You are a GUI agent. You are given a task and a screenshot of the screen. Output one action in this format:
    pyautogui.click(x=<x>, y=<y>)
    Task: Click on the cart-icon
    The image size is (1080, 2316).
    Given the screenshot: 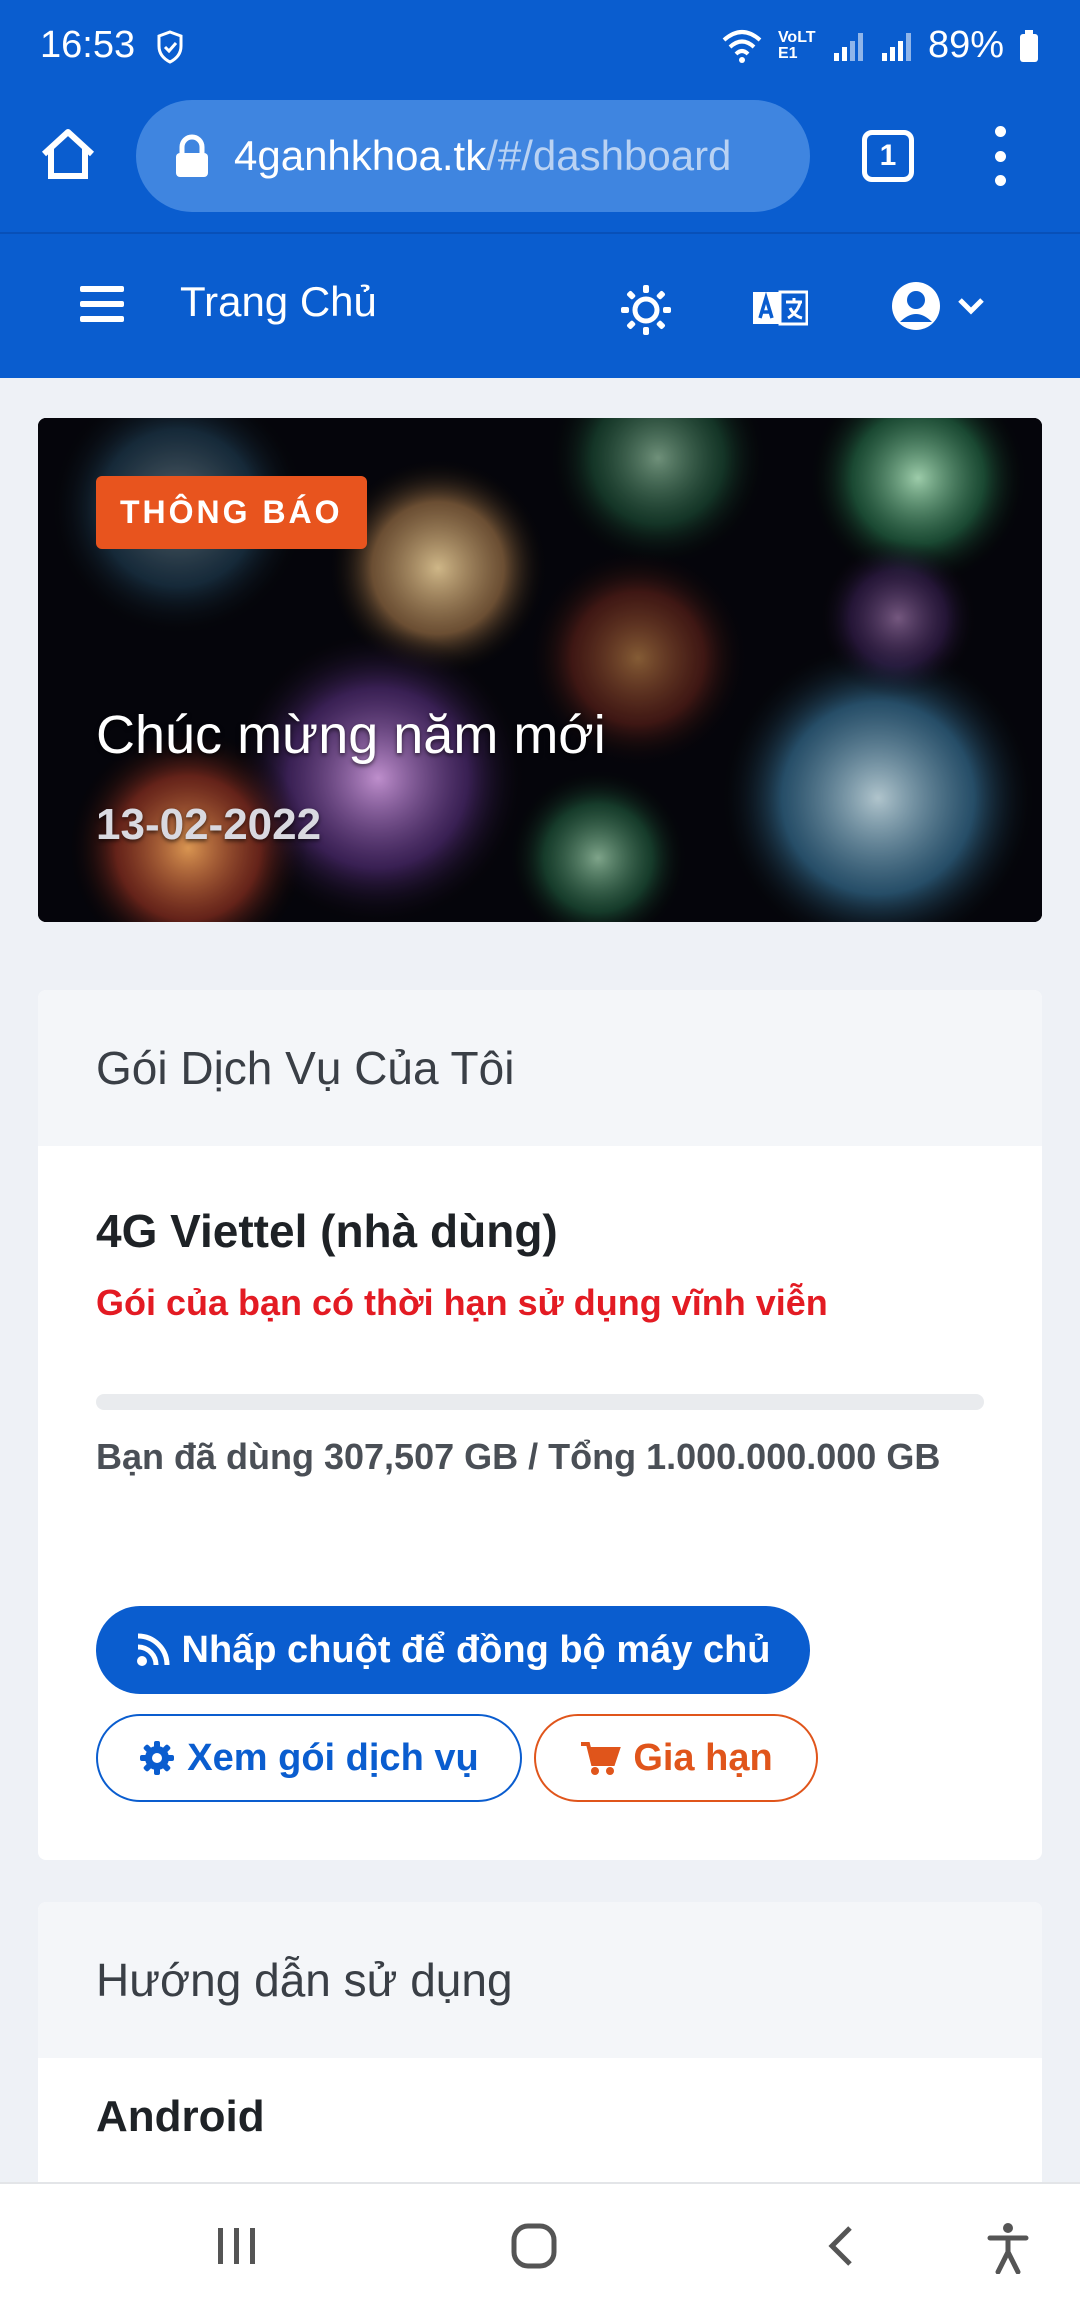 What is the action you would take?
    pyautogui.click(x=601, y=1758)
    